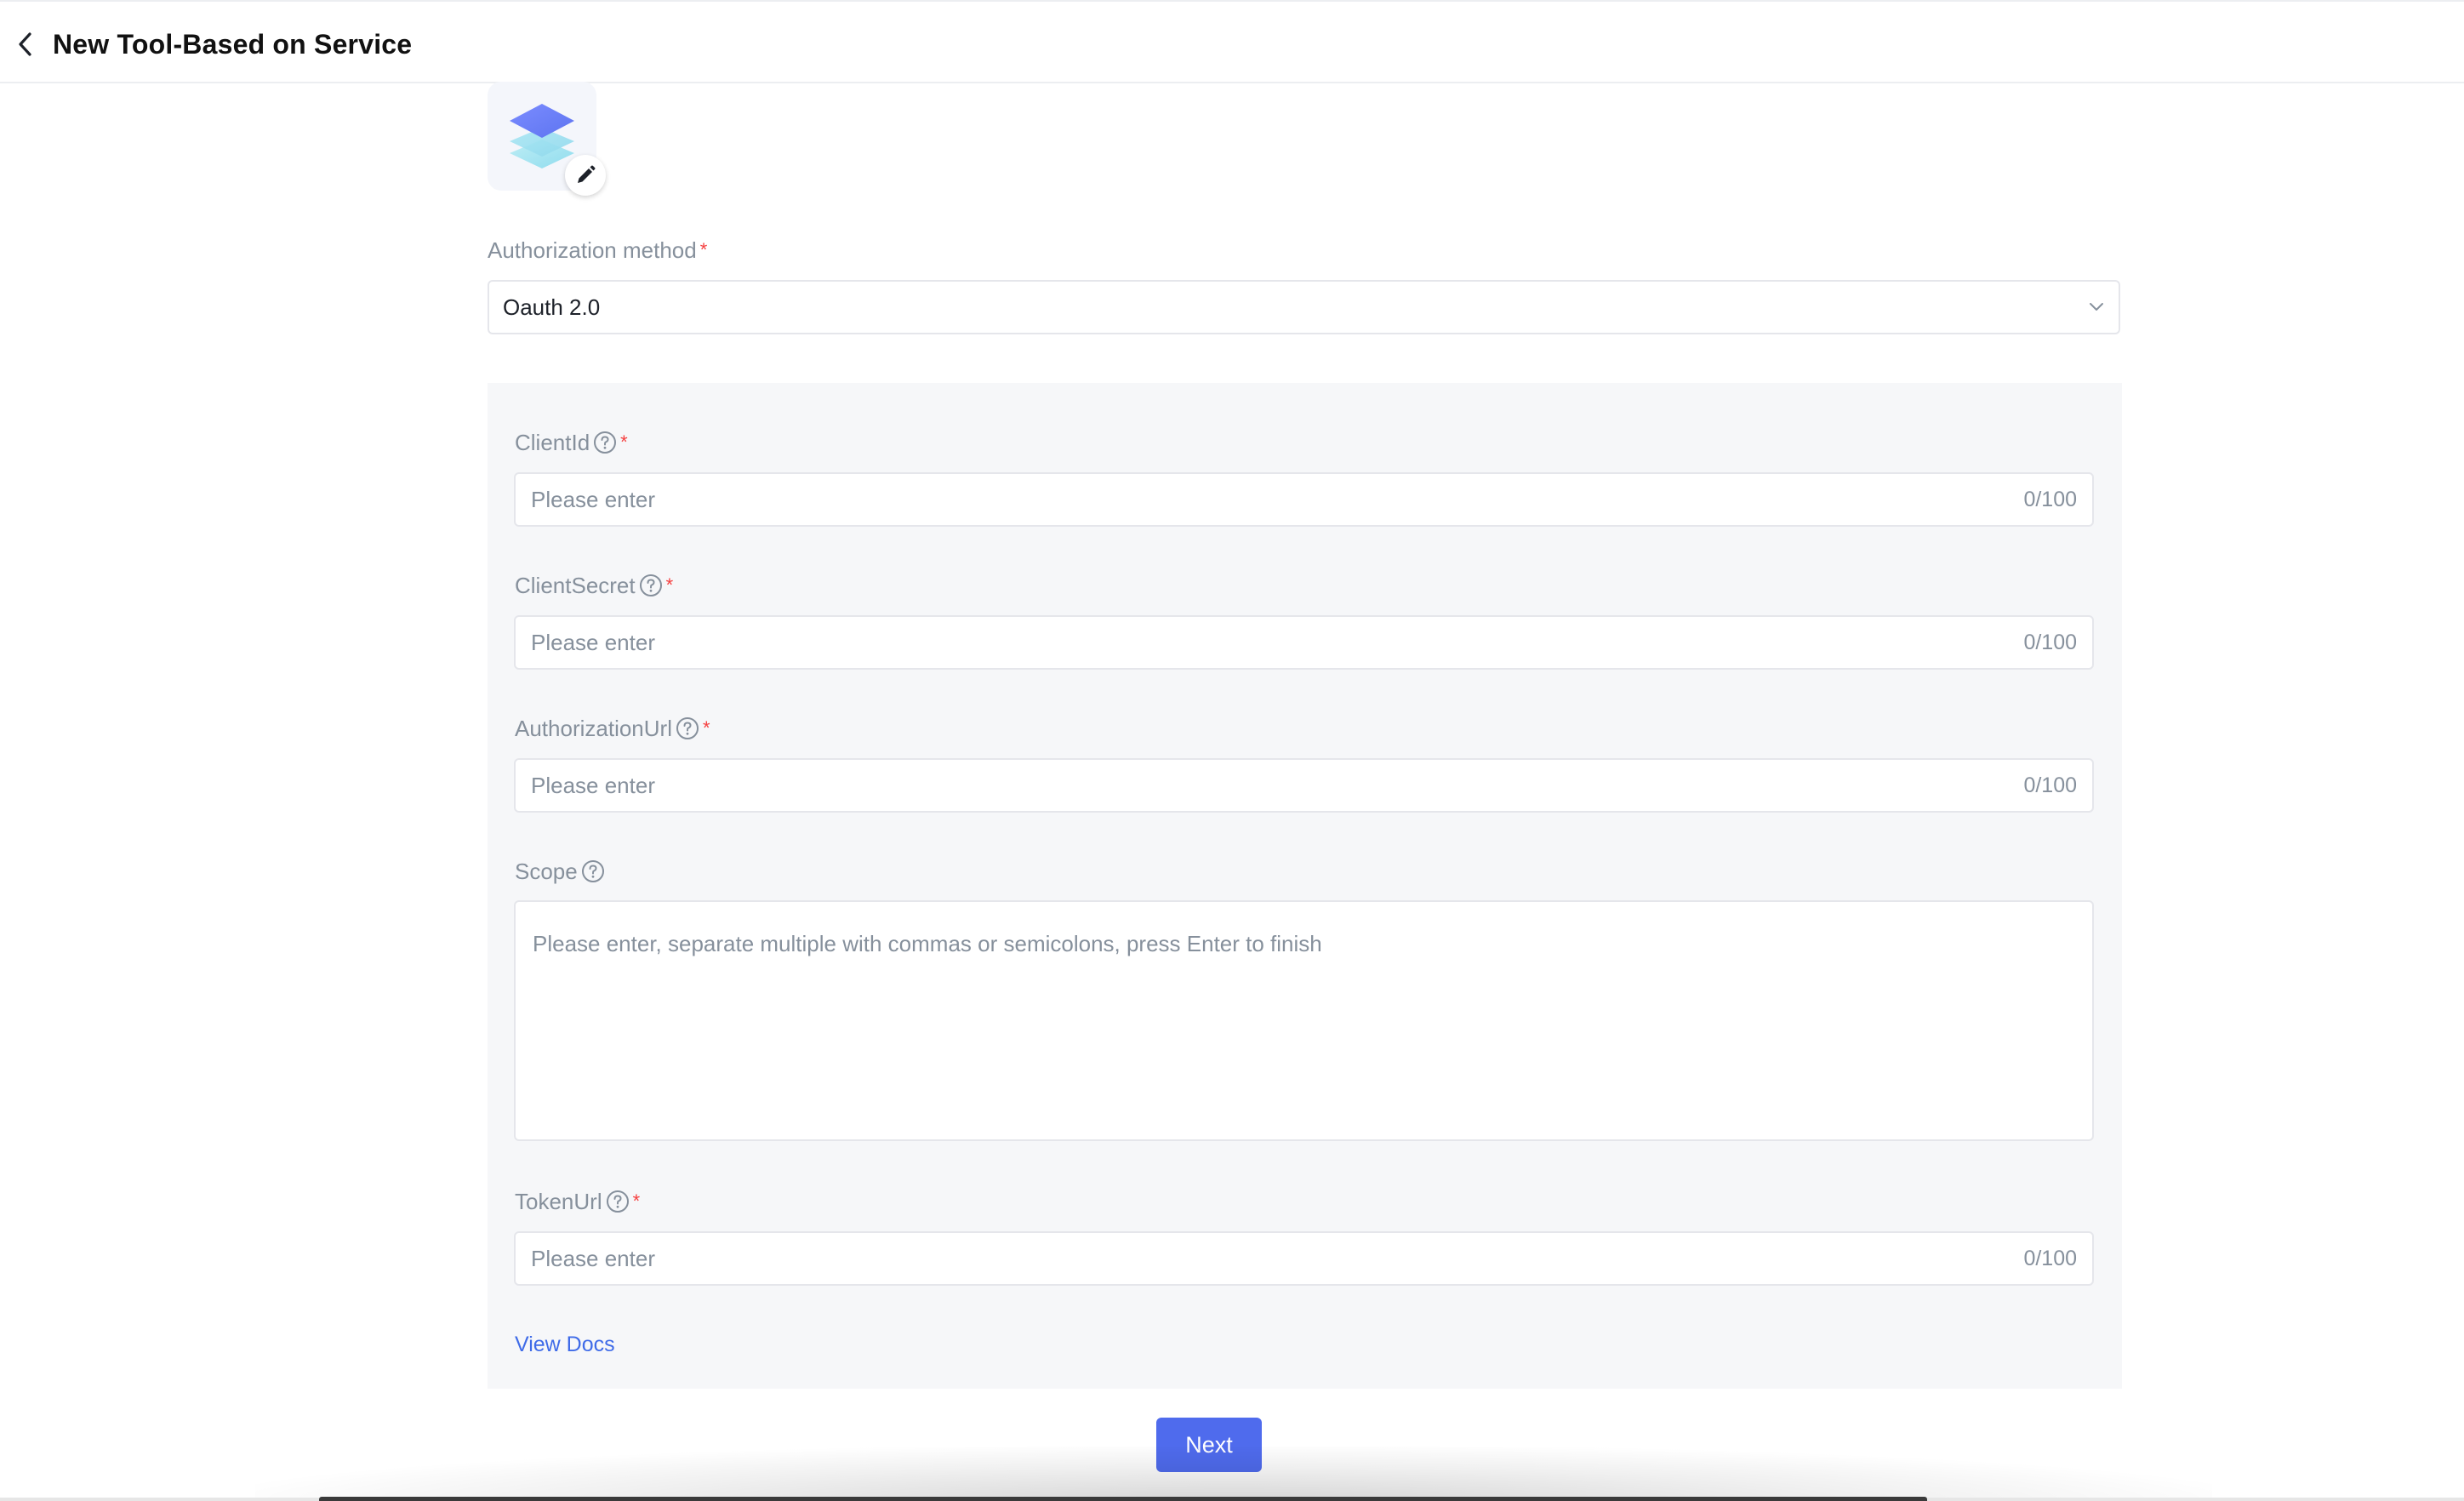 This screenshot has height=1501, width=2464. I want to click on client-secret-input: Please enter 0/100, so click(1304, 642).